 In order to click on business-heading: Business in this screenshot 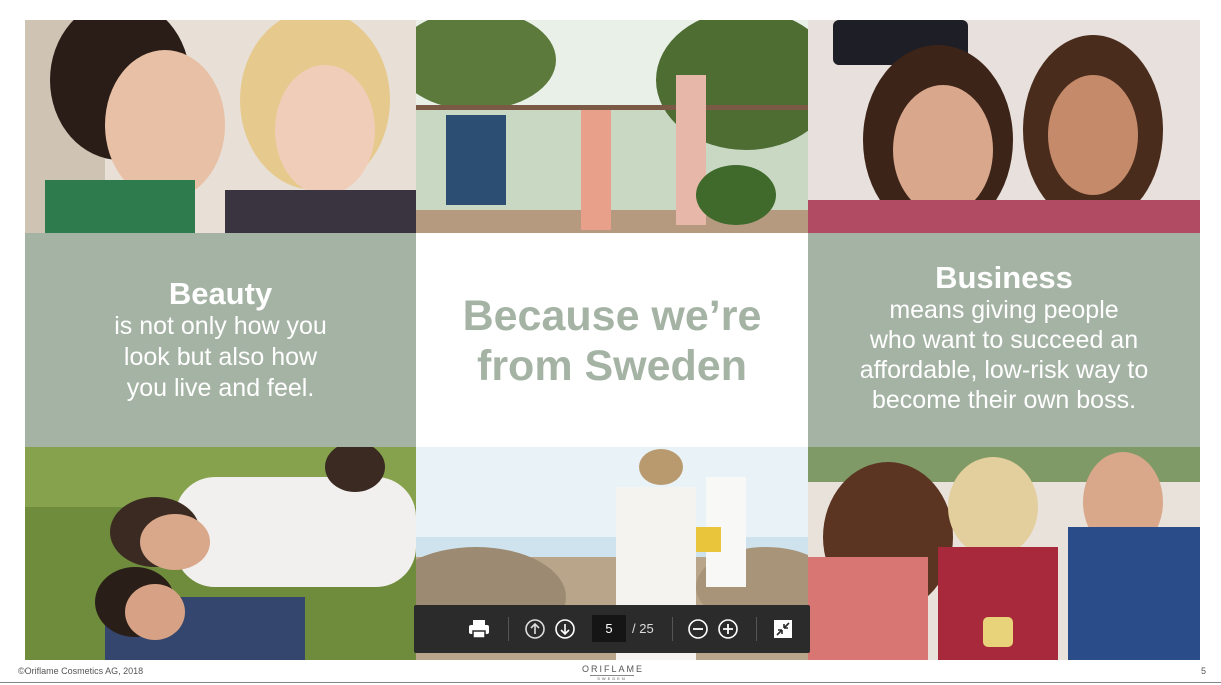, I will do `click(1004, 277)`.